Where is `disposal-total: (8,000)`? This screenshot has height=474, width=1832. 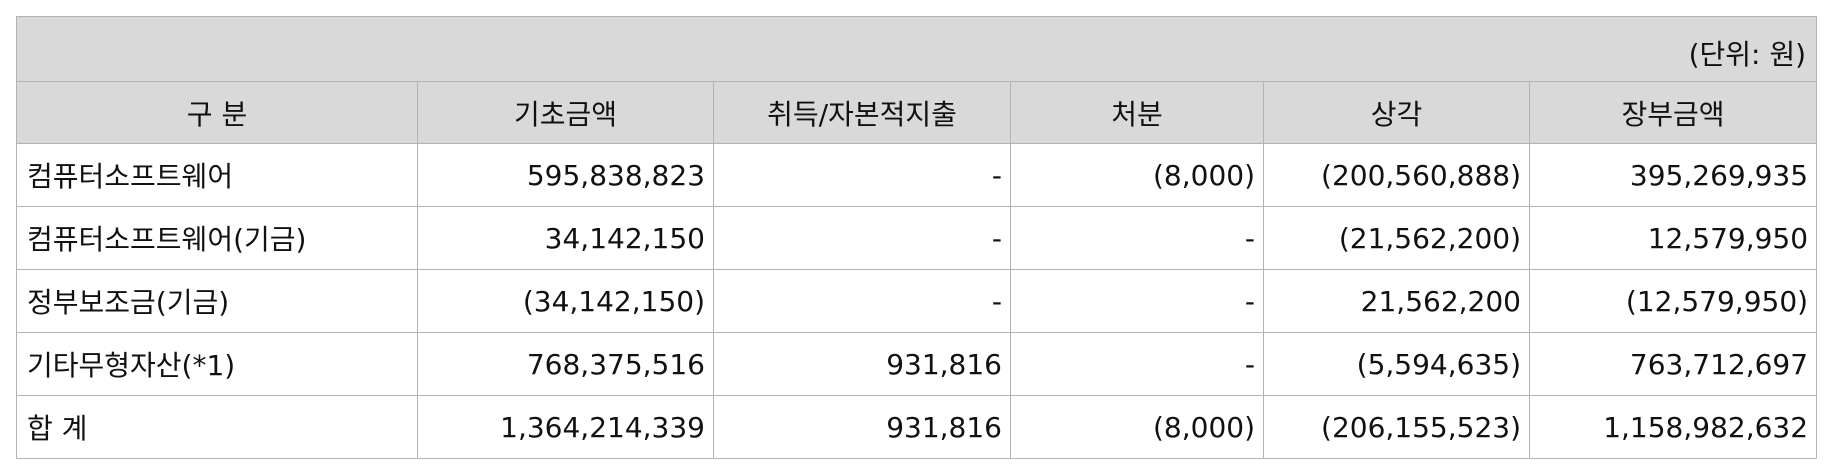
disposal-total: (8,000) is located at coordinates (1137, 427).